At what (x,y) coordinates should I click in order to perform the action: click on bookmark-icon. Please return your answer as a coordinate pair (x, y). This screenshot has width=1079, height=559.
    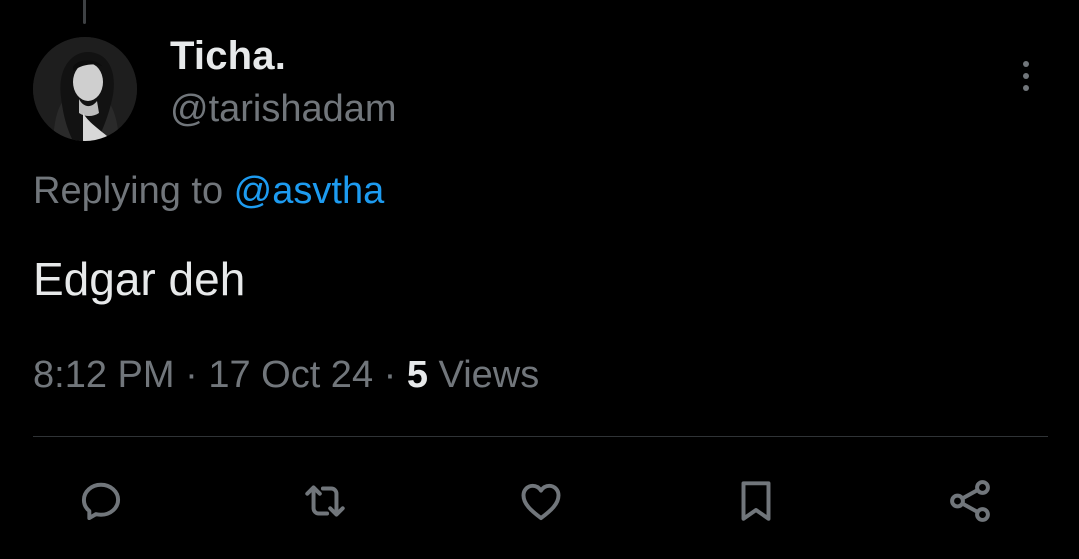
    Looking at the image, I should click on (756, 501).